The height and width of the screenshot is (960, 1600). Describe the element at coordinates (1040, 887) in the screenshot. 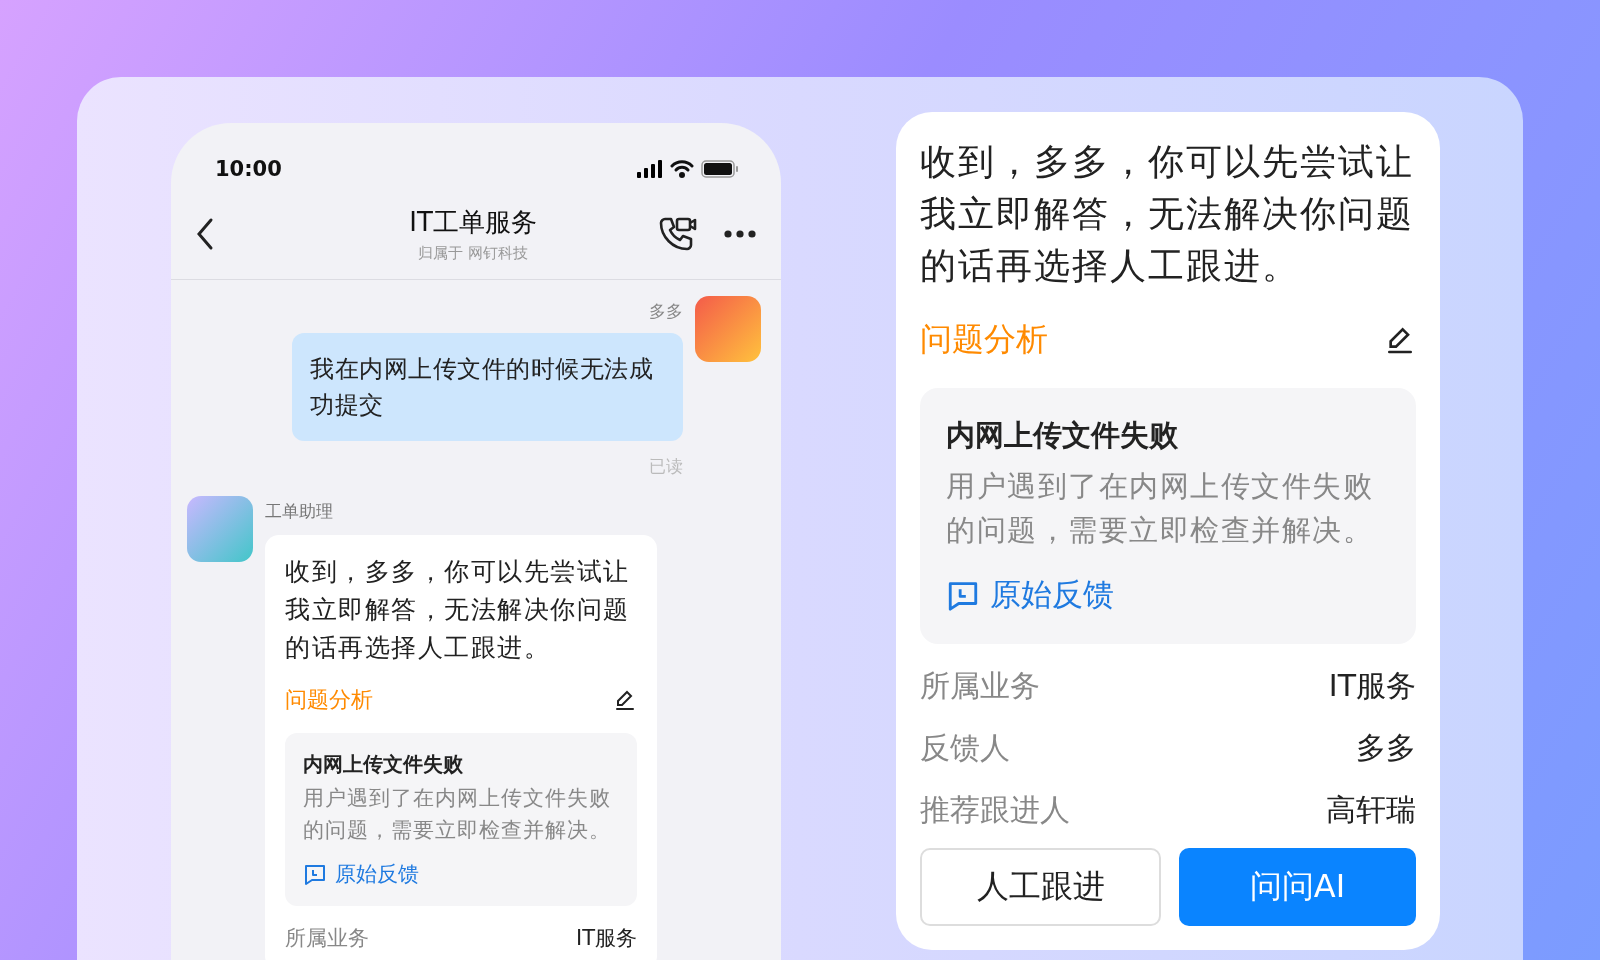

I see `manual-follow-up-button: 人工跟进` at that location.